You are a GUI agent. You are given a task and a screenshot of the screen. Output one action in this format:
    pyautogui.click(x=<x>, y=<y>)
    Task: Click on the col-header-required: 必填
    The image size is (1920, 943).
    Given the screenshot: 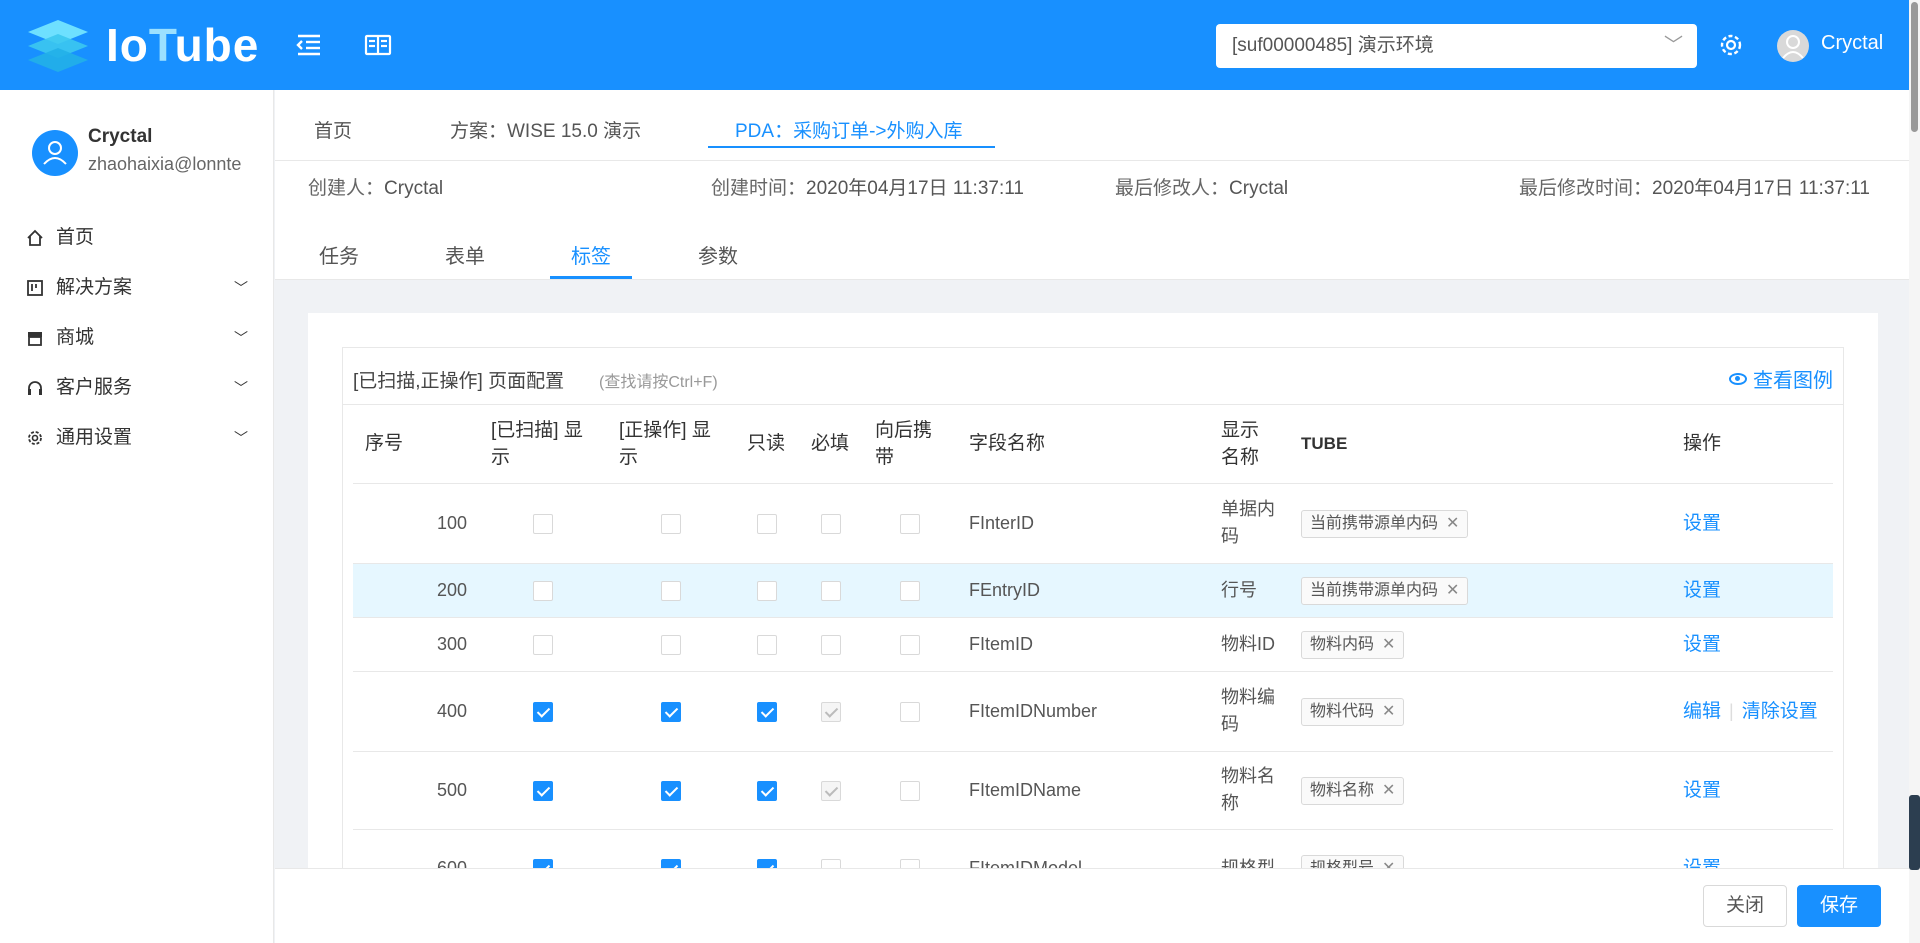 What is the action you would take?
    pyautogui.click(x=831, y=444)
    